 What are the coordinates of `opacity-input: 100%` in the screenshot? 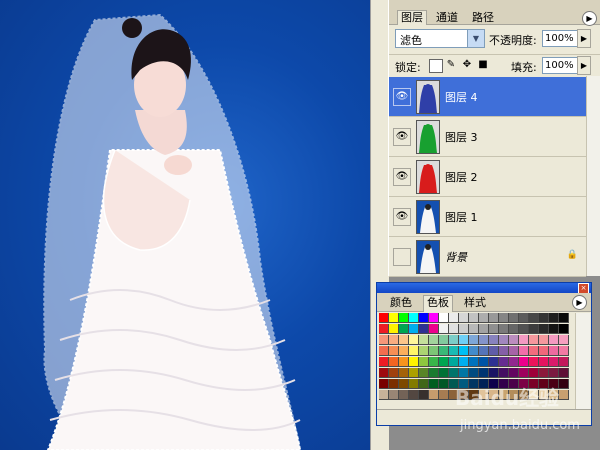 It's located at (560, 38).